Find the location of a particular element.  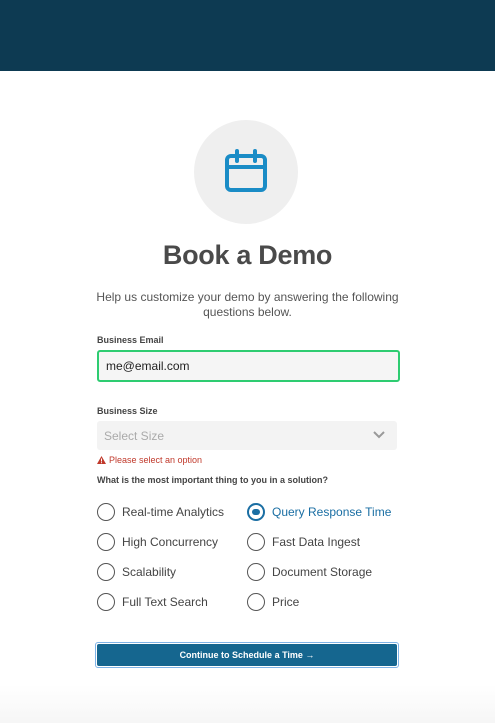

business-size-error: Please select an option is located at coordinates (149, 460).